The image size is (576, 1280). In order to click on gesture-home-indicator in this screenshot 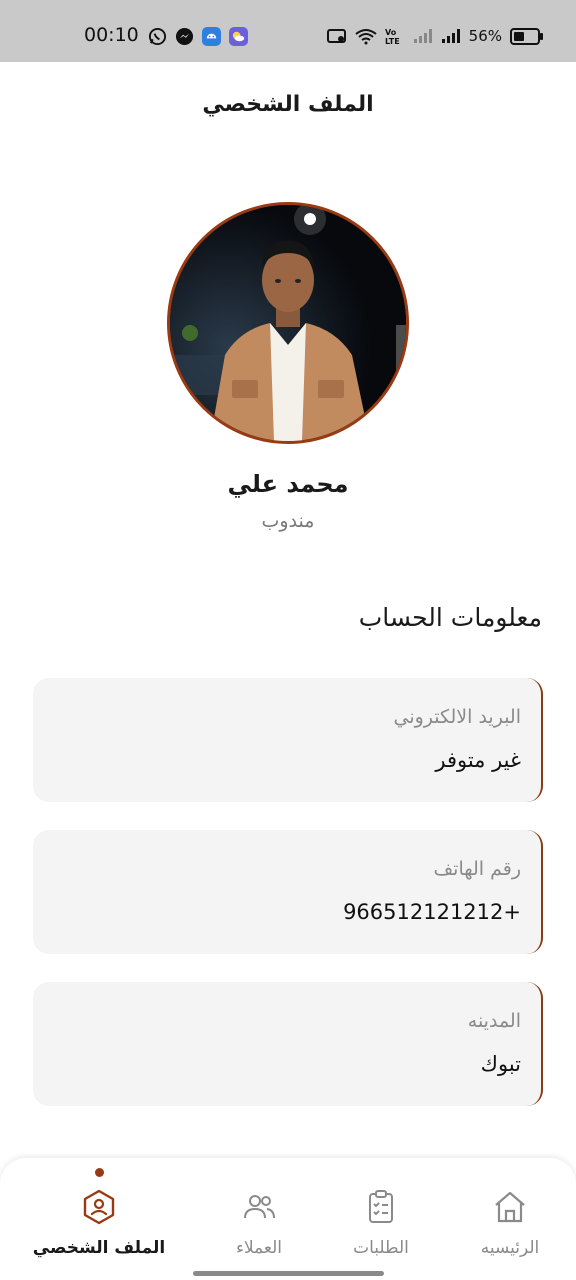, I will do `click(288, 1273)`.